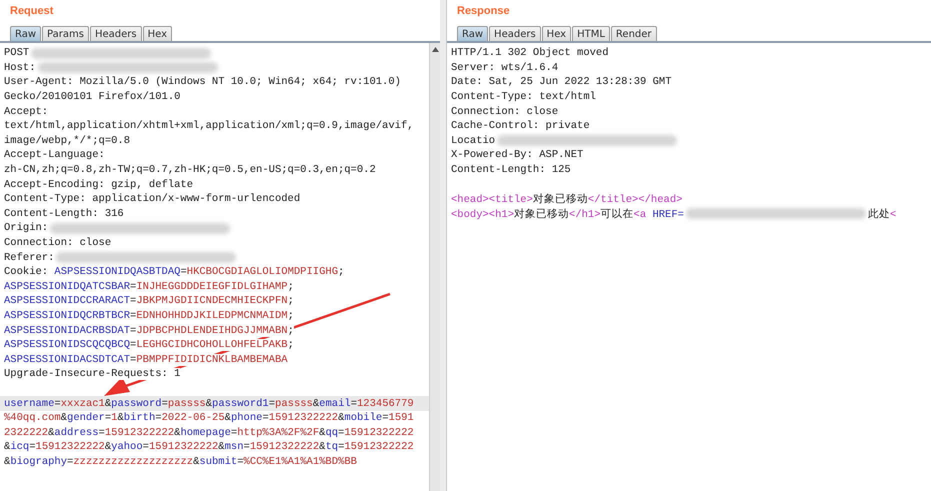 This screenshot has width=931, height=491. Describe the element at coordinates (591, 33) in the screenshot. I see `tab: HTML` at that location.